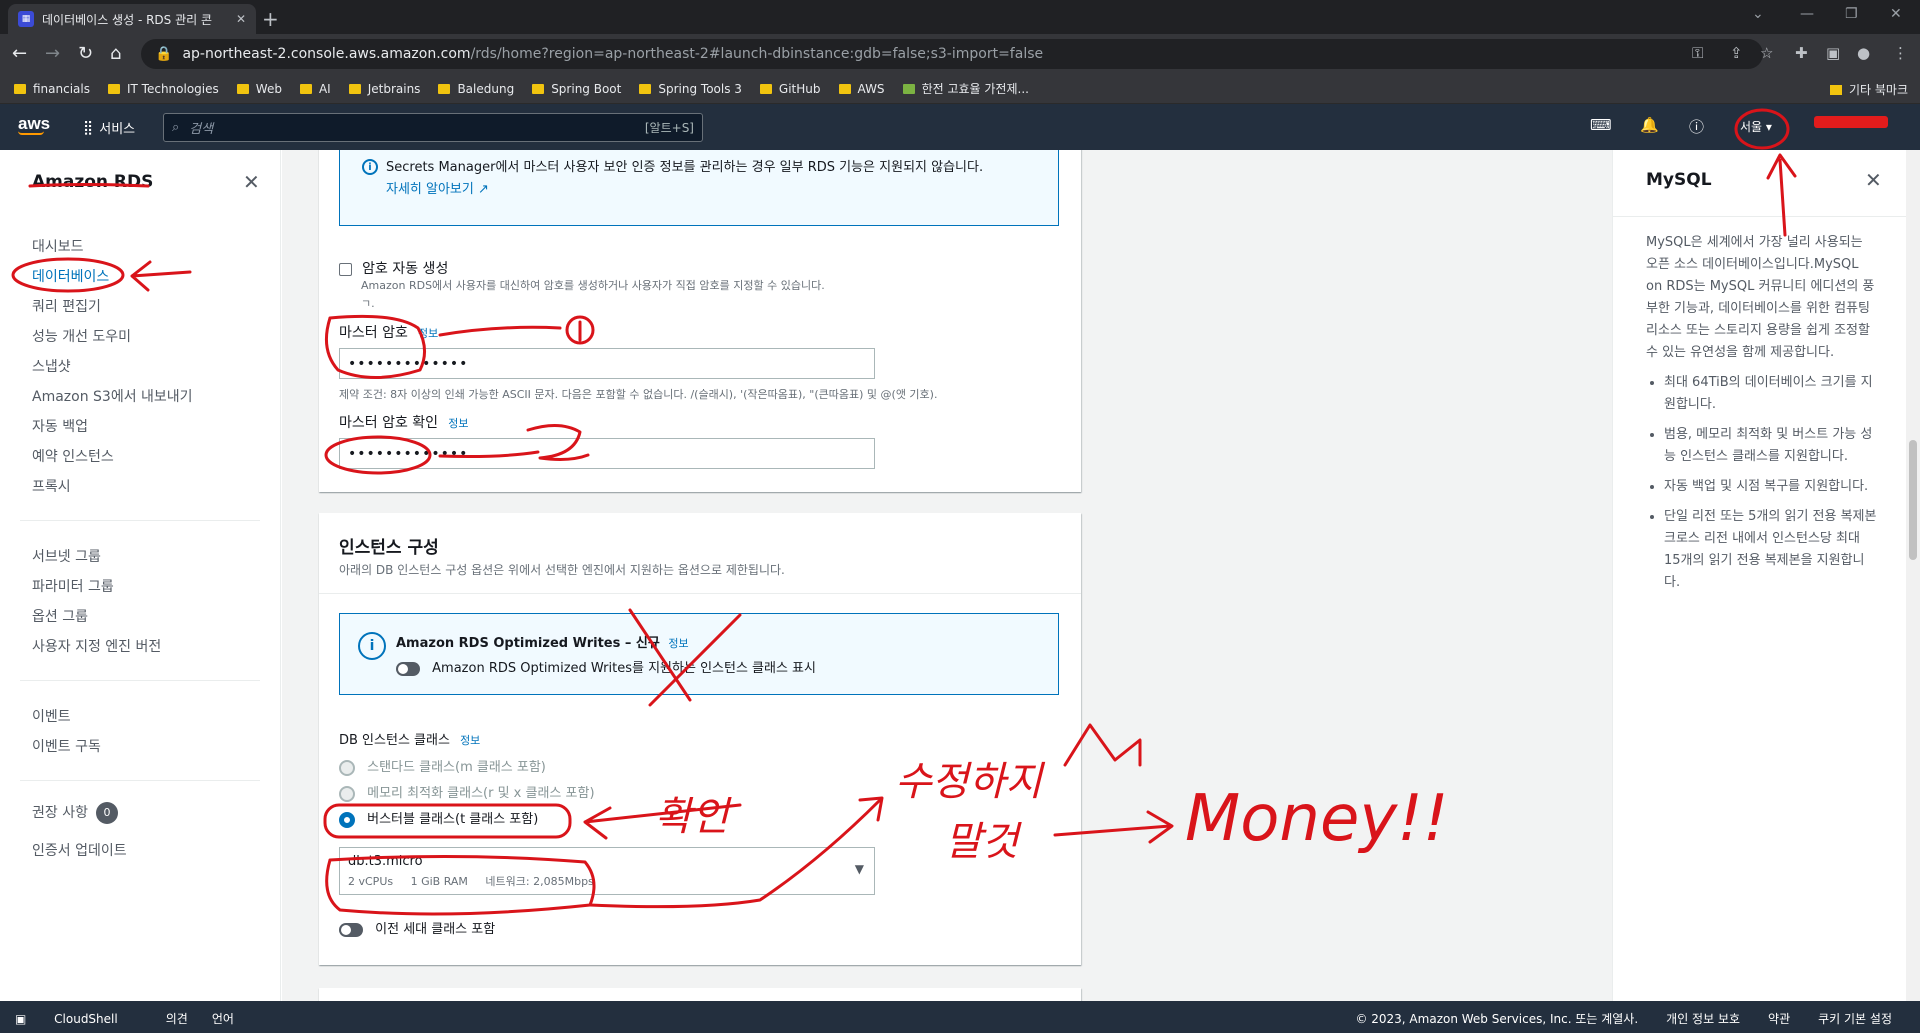 The height and width of the screenshot is (1033, 1920). Describe the element at coordinates (1697, 53) in the screenshot. I see `key-icon: ⚿` at that location.